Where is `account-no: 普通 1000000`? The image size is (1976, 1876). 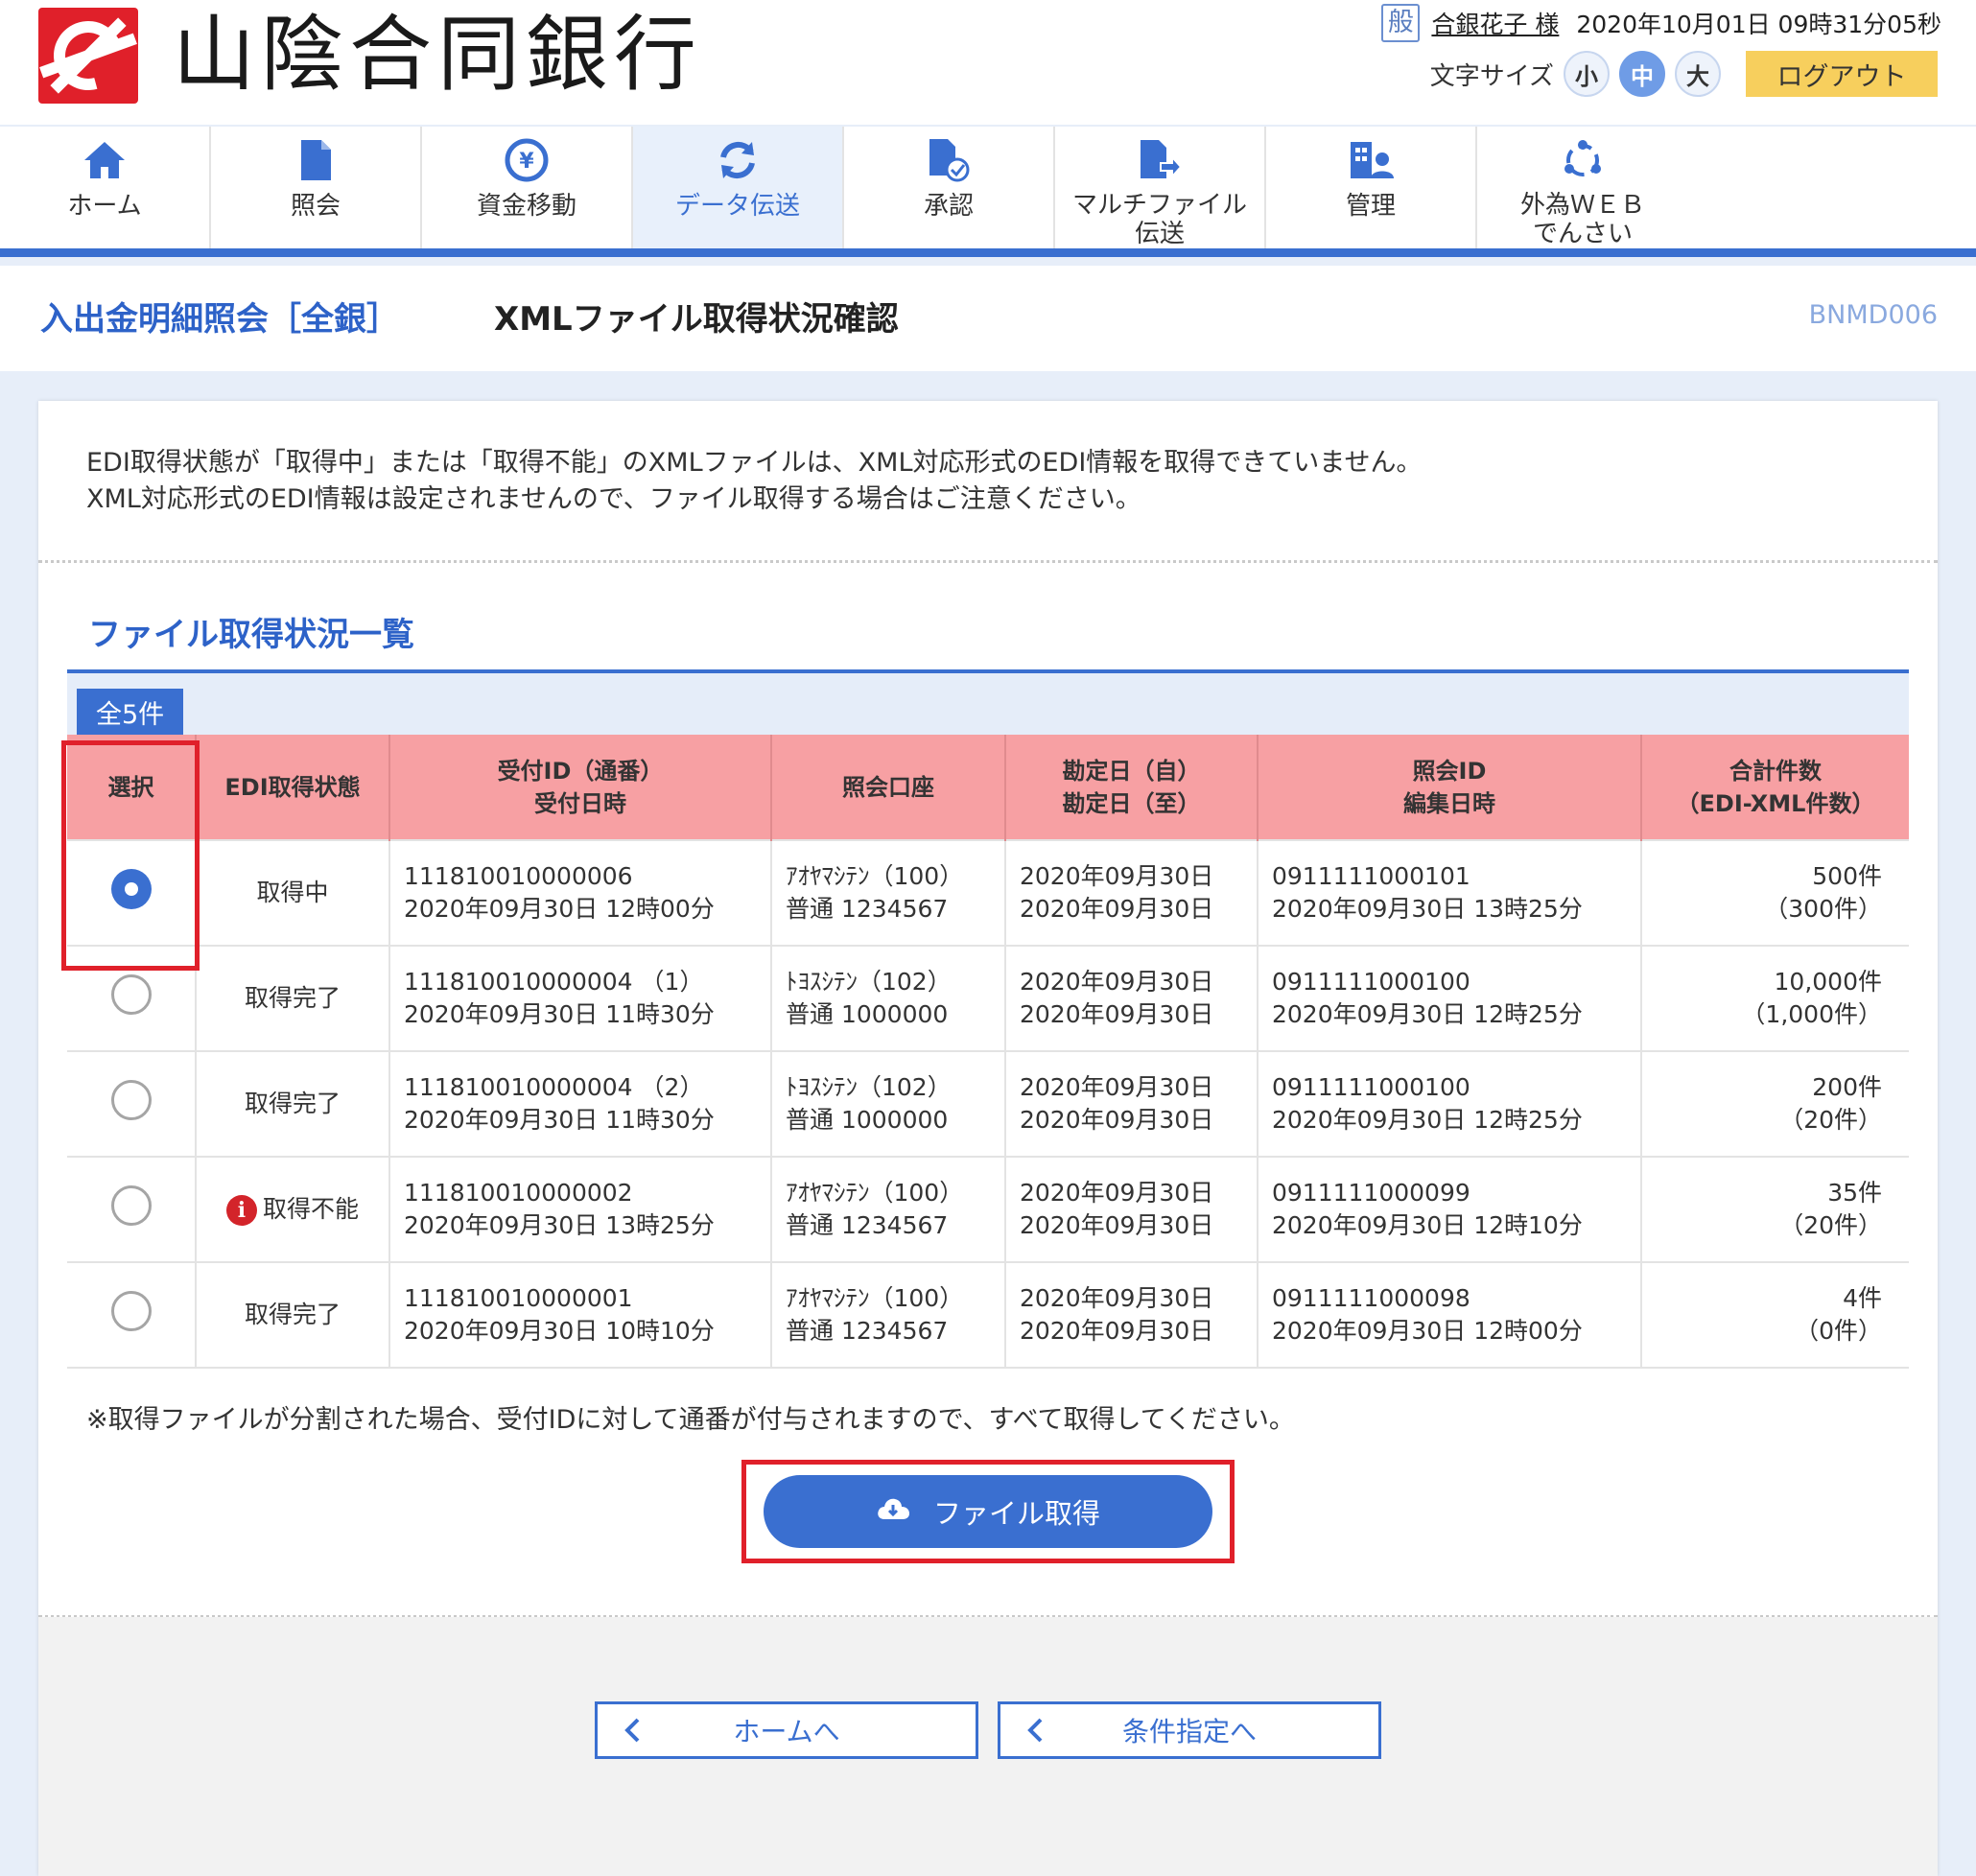
account-no: 普通 1000000 is located at coordinates (867, 1014).